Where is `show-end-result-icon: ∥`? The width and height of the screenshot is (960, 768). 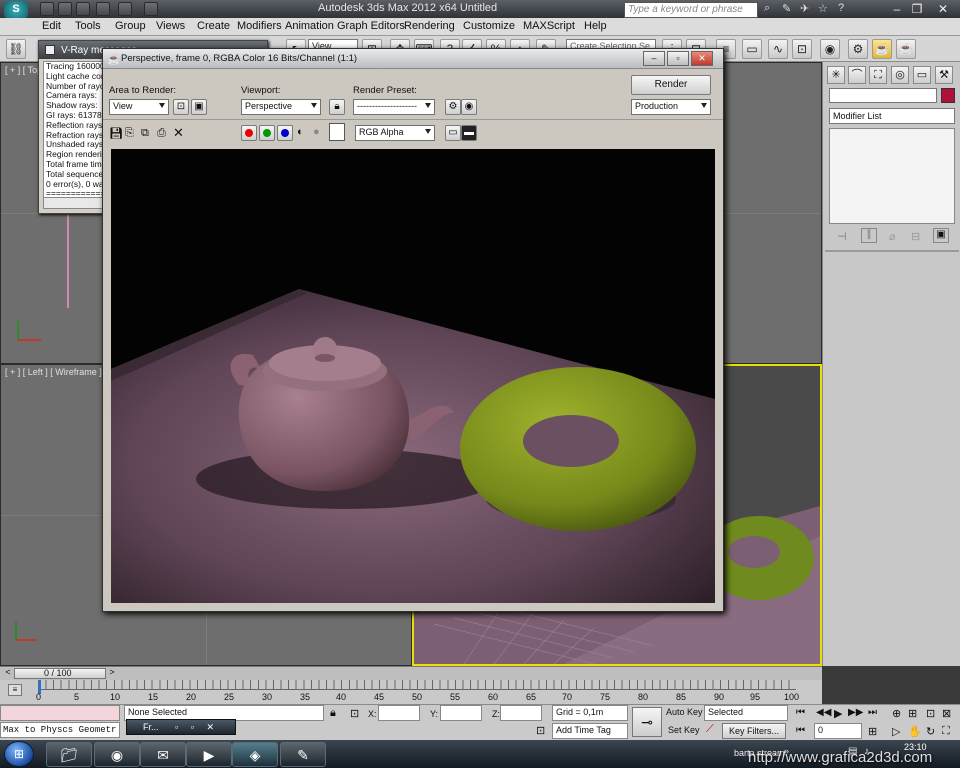 show-end-result-icon: ∥ is located at coordinates (869, 235).